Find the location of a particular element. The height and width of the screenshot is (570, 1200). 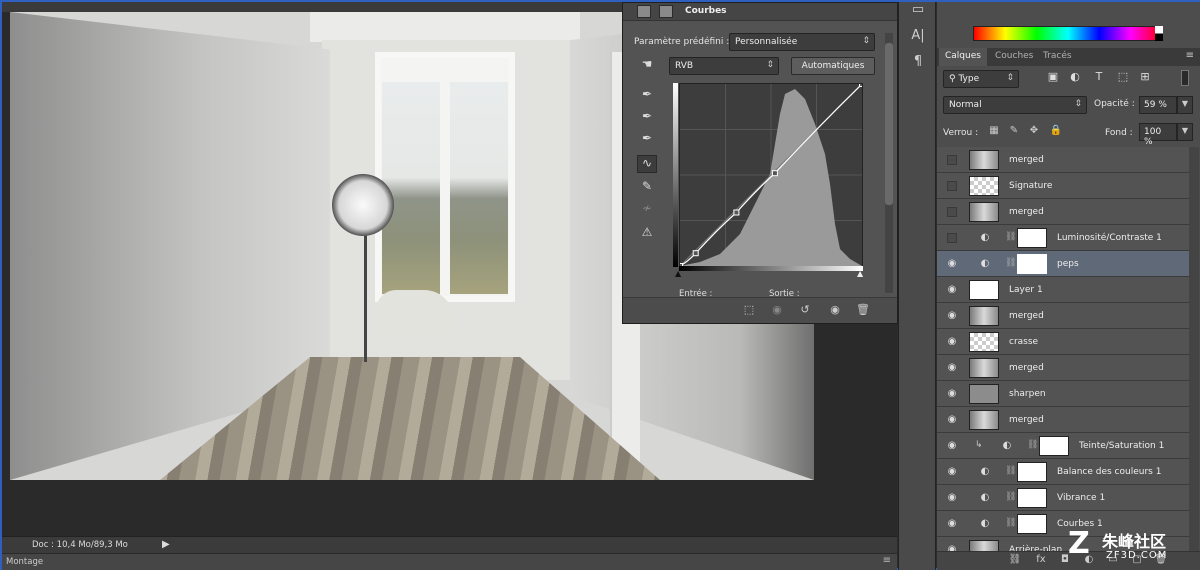

lock-paint-brush-icon: ✎ is located at coordinates (1014, 132).